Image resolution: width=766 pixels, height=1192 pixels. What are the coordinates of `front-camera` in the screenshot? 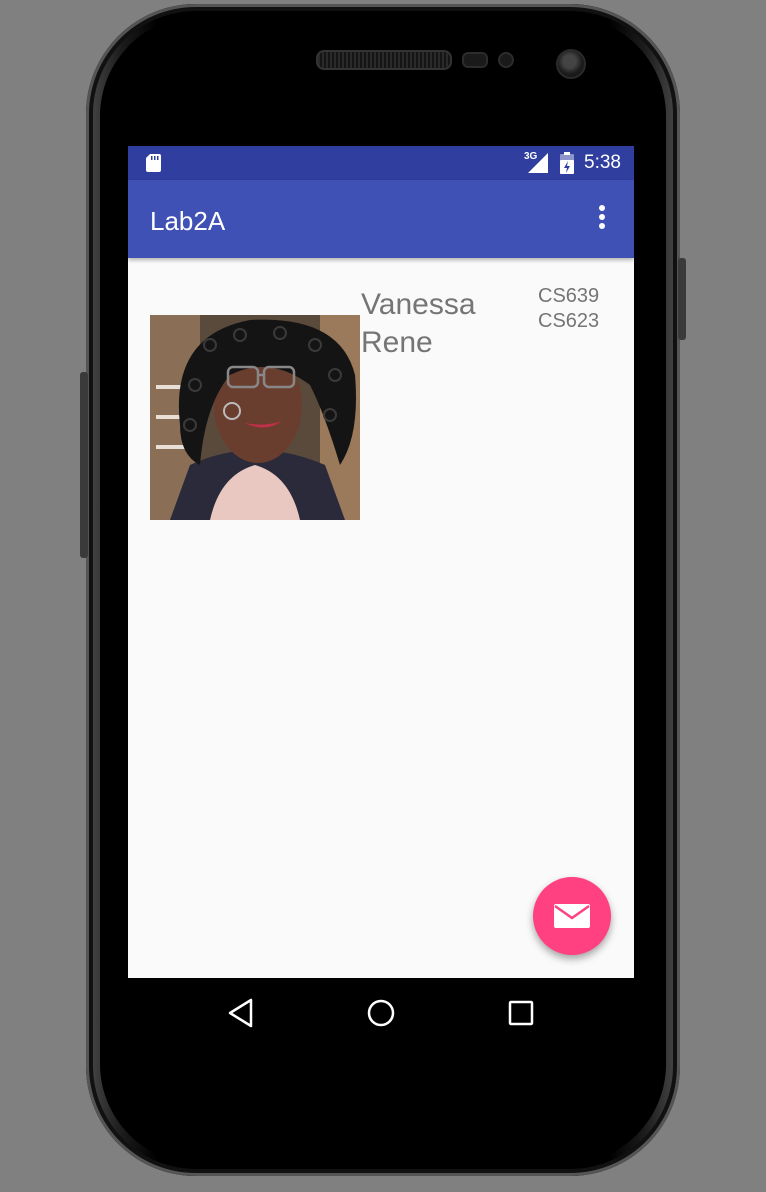 It's located at (571, 64).